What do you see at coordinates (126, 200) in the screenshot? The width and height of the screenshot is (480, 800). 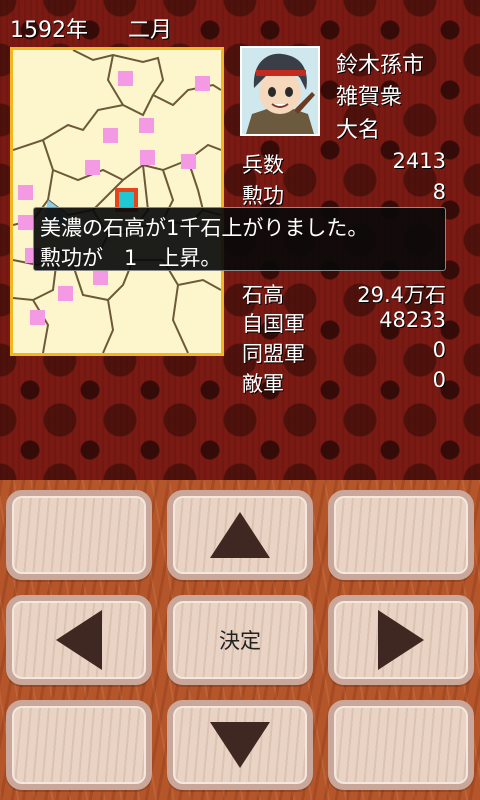 I see `selected-province-marker` at bounding box center [126, 200].